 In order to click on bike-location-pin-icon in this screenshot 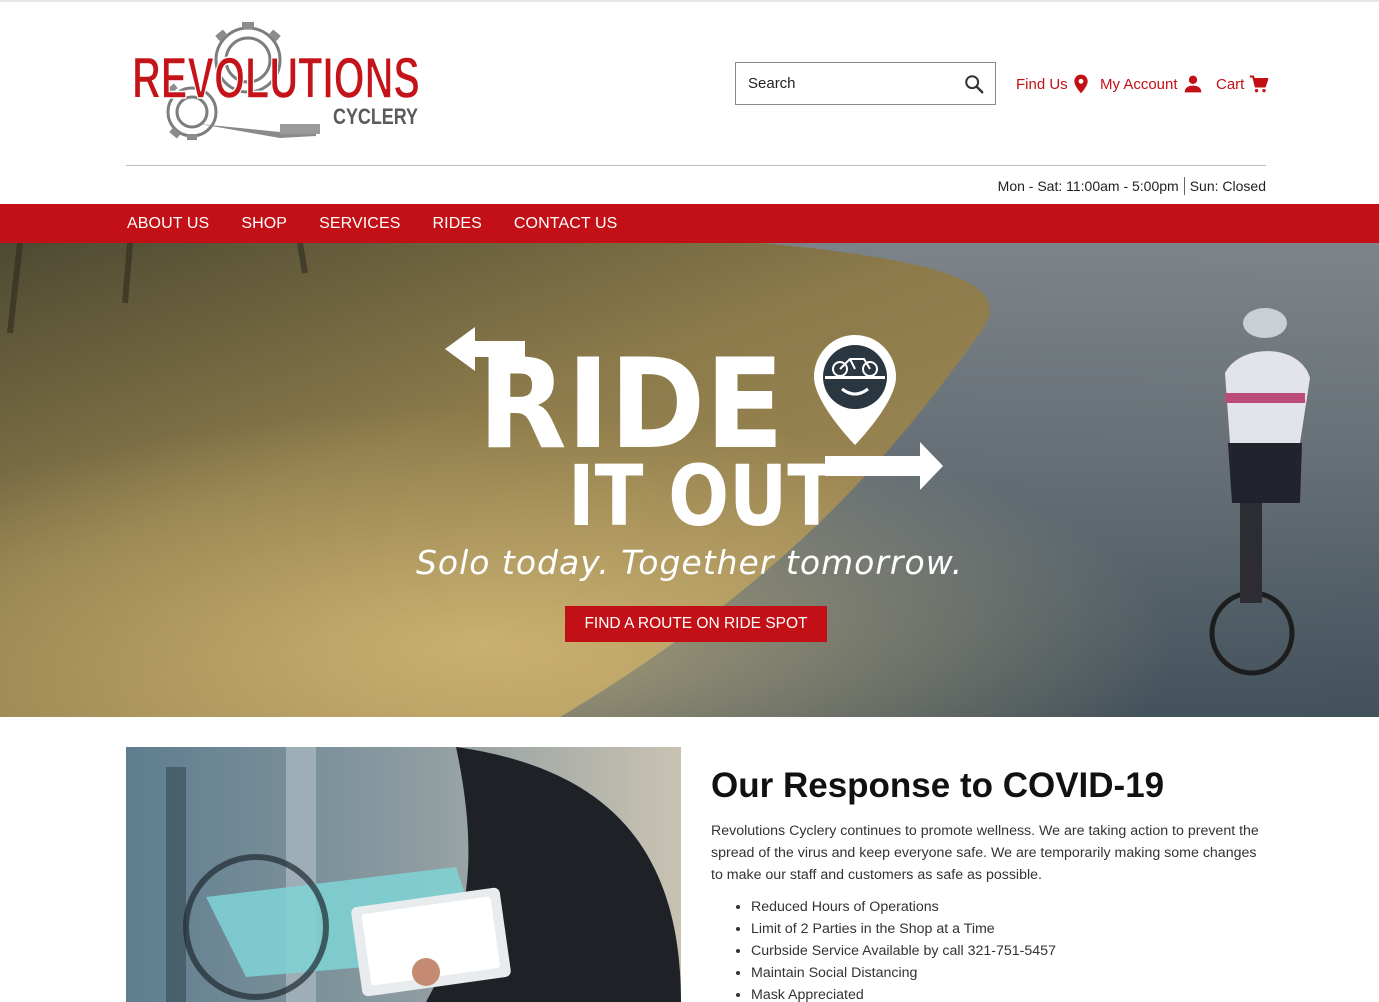, I will do `click(855, 390)`.